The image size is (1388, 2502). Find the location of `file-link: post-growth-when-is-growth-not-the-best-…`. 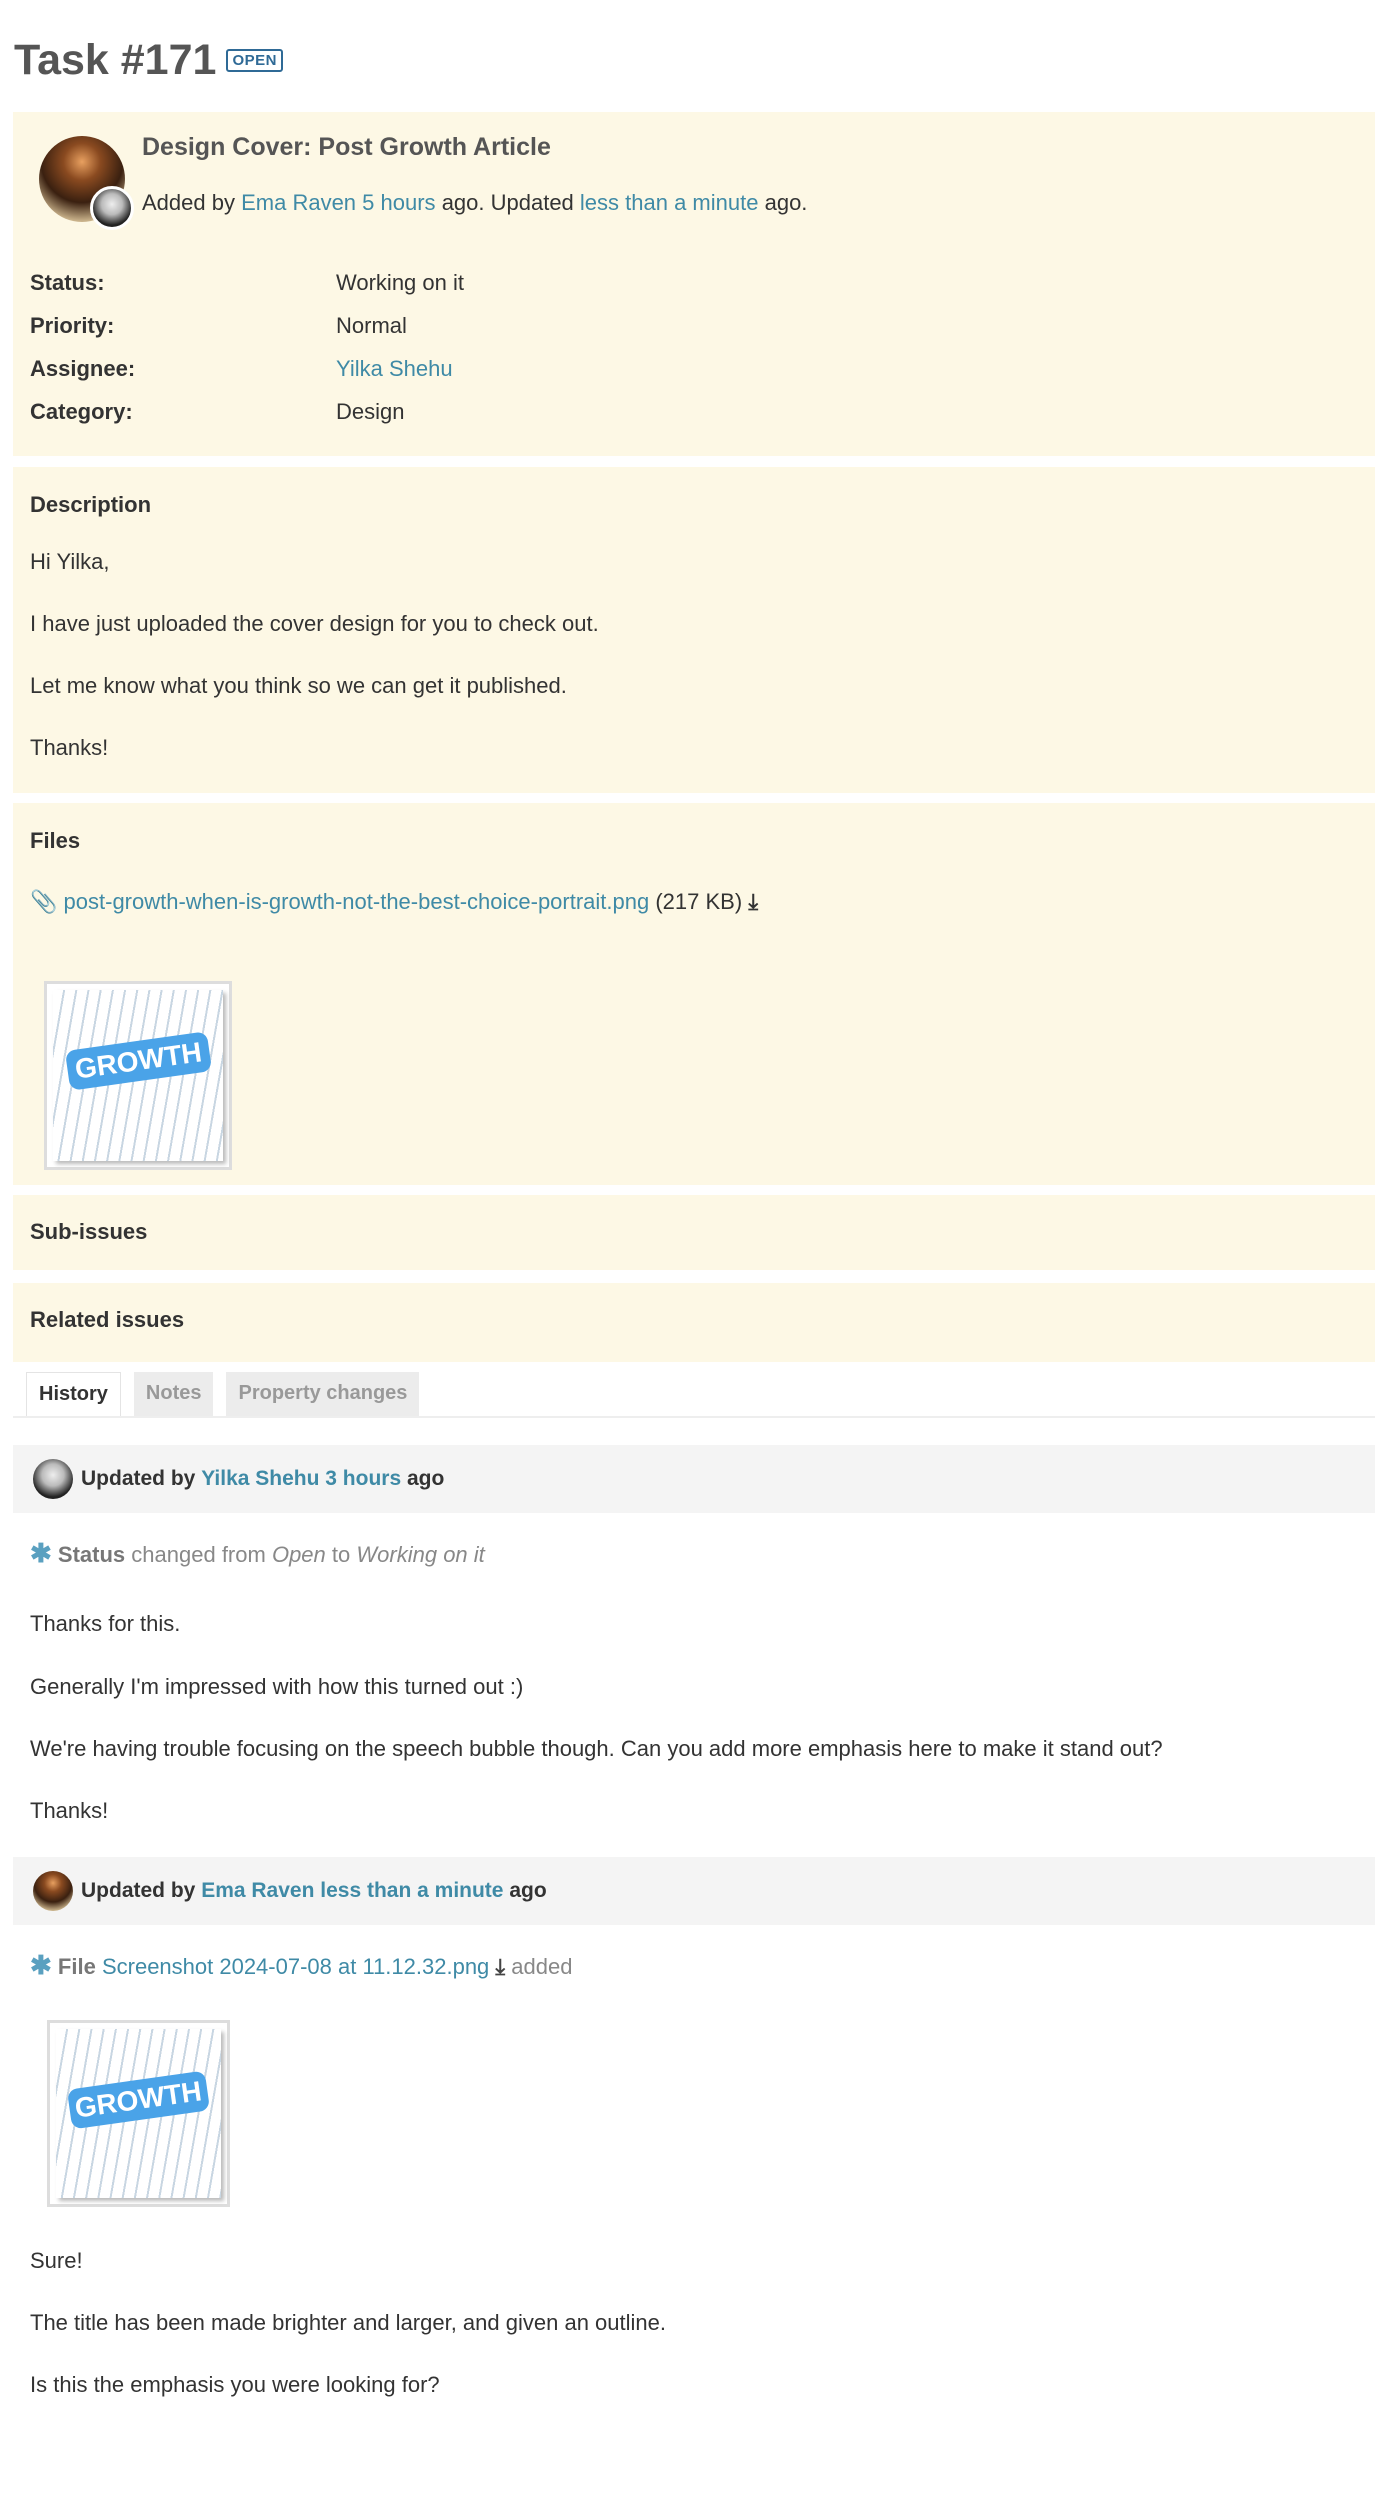

file-link: post-growth-when-is-growth-not-the-best-… is located at coordinates (357, 901).